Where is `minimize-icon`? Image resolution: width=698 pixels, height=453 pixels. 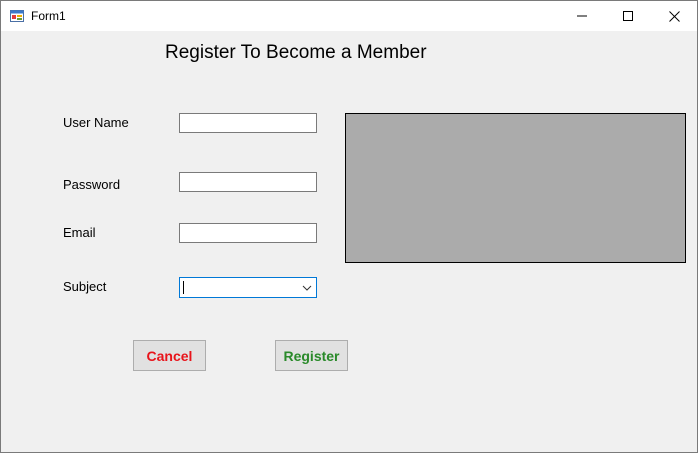 minimize-icon is located at coordinates (582, 16).